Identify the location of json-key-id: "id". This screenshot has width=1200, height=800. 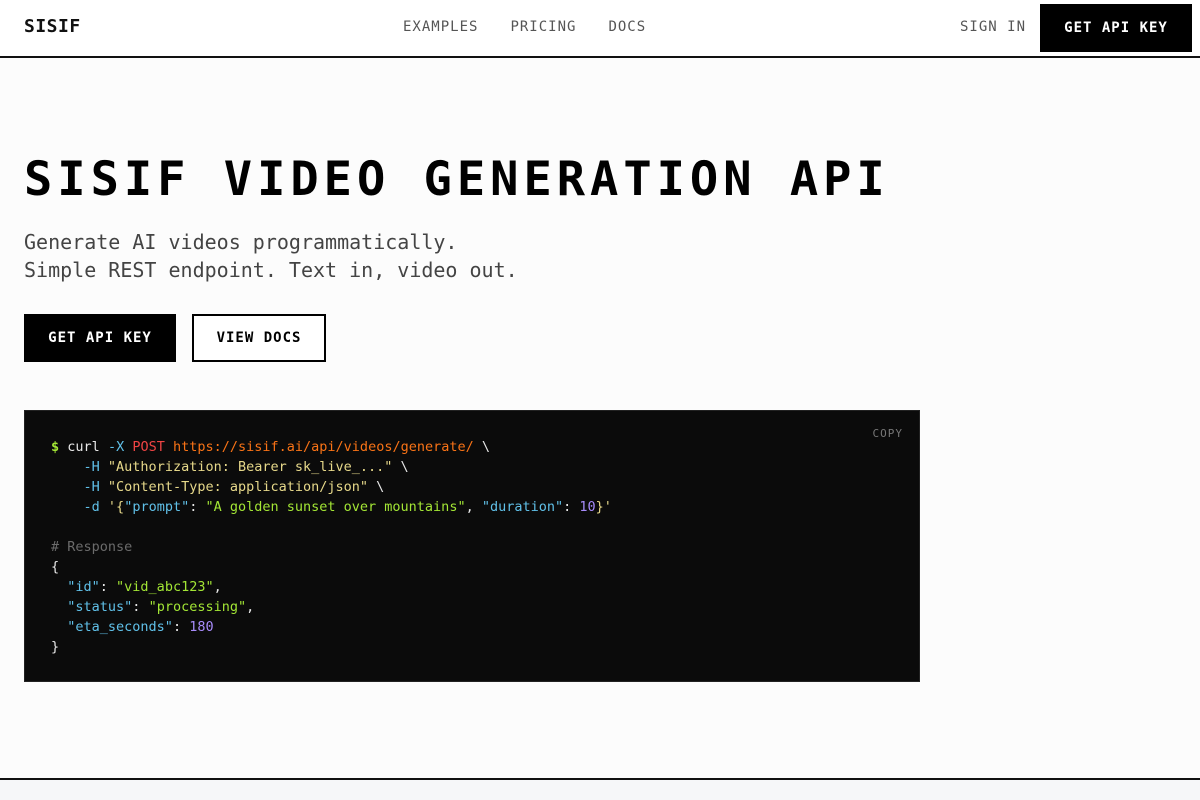
(83, 587).